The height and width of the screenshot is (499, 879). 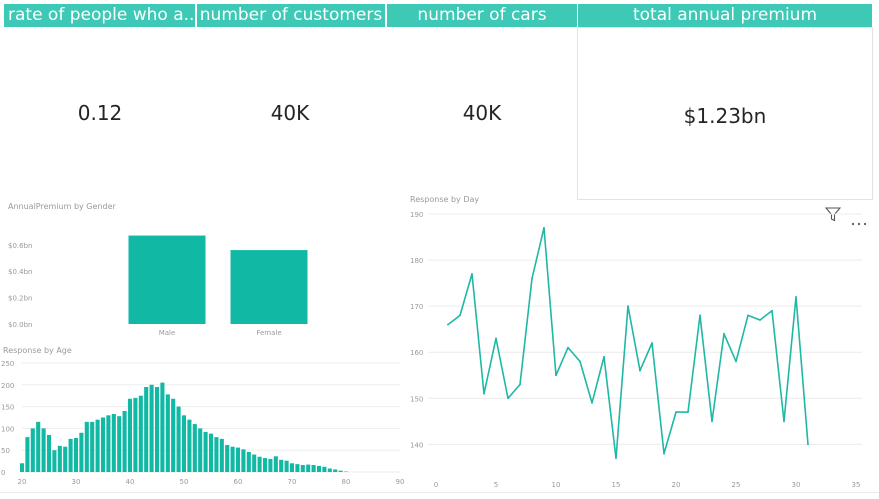 I want to click on age-y-tick: 250, so click(x=7, y=364).